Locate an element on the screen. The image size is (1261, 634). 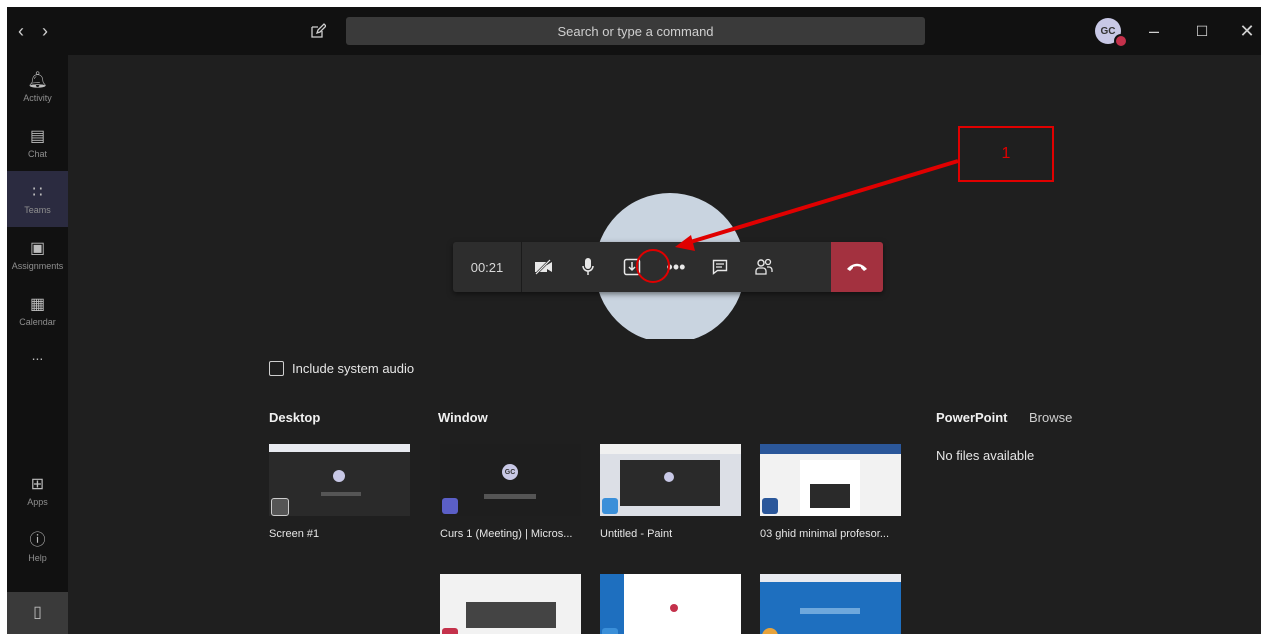
calendar-icon: ▦ is located at coordinates (37, 304).